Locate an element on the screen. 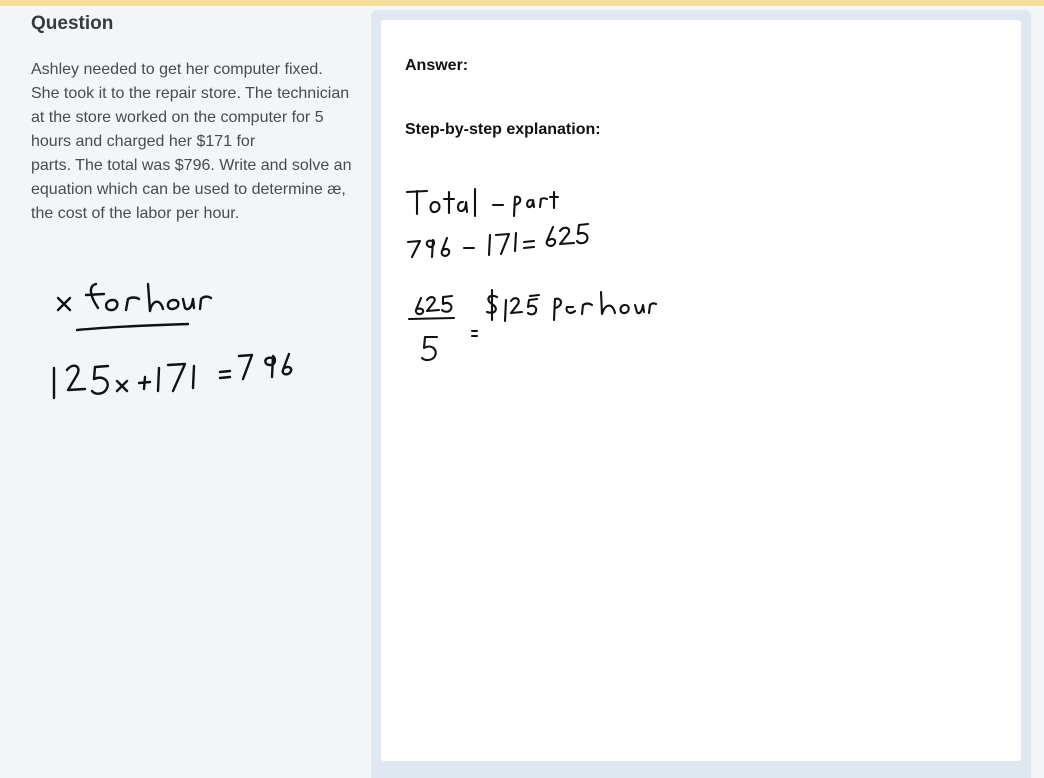 The width and height of the screenshot is (1044, 778). question-heading: Question is located at coordinates (72, 23).